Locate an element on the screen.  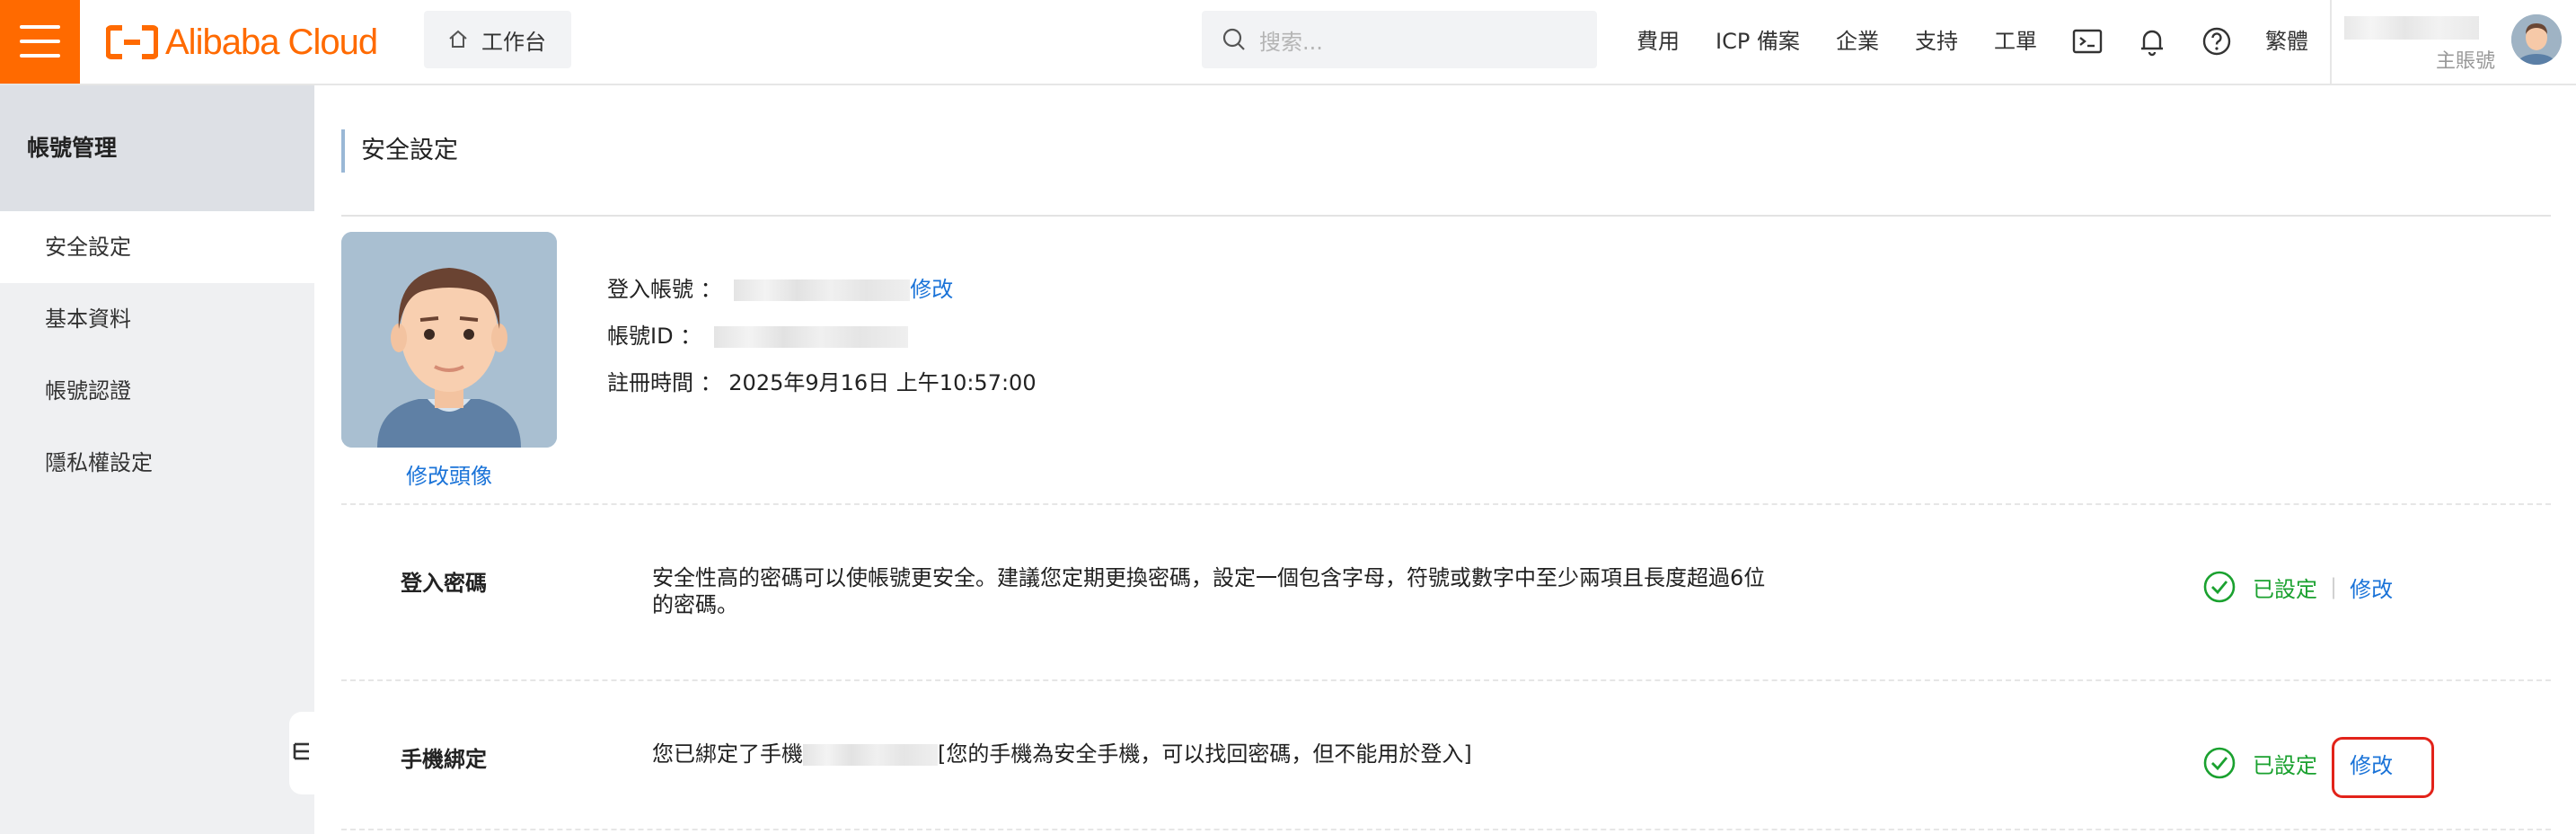
register-time-value: 2025年9月16日 上午10:57:00 is located at coordinates (882, 382).